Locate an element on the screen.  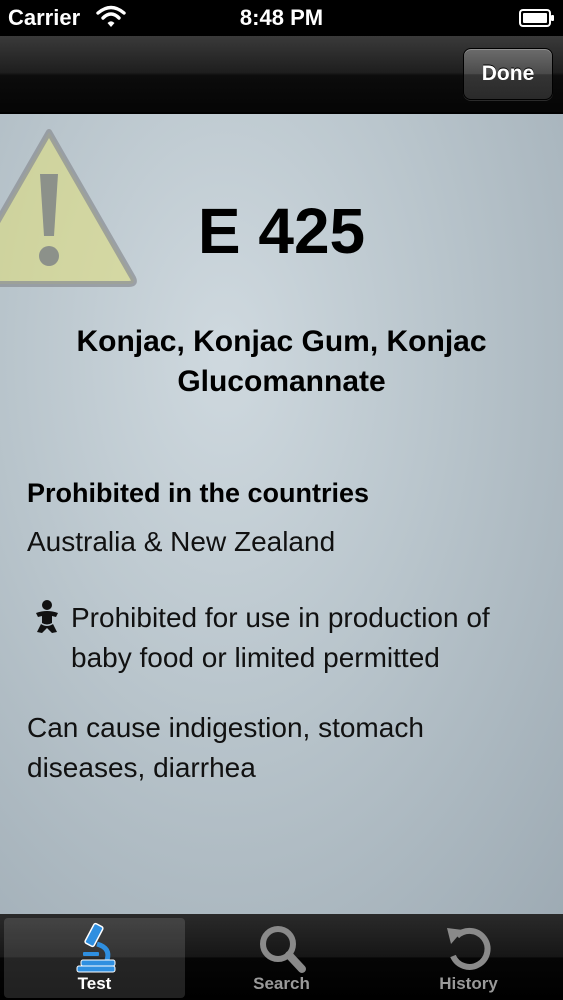
status-bar: Carrier 8:48 PM is located at coordinates (281, 18).